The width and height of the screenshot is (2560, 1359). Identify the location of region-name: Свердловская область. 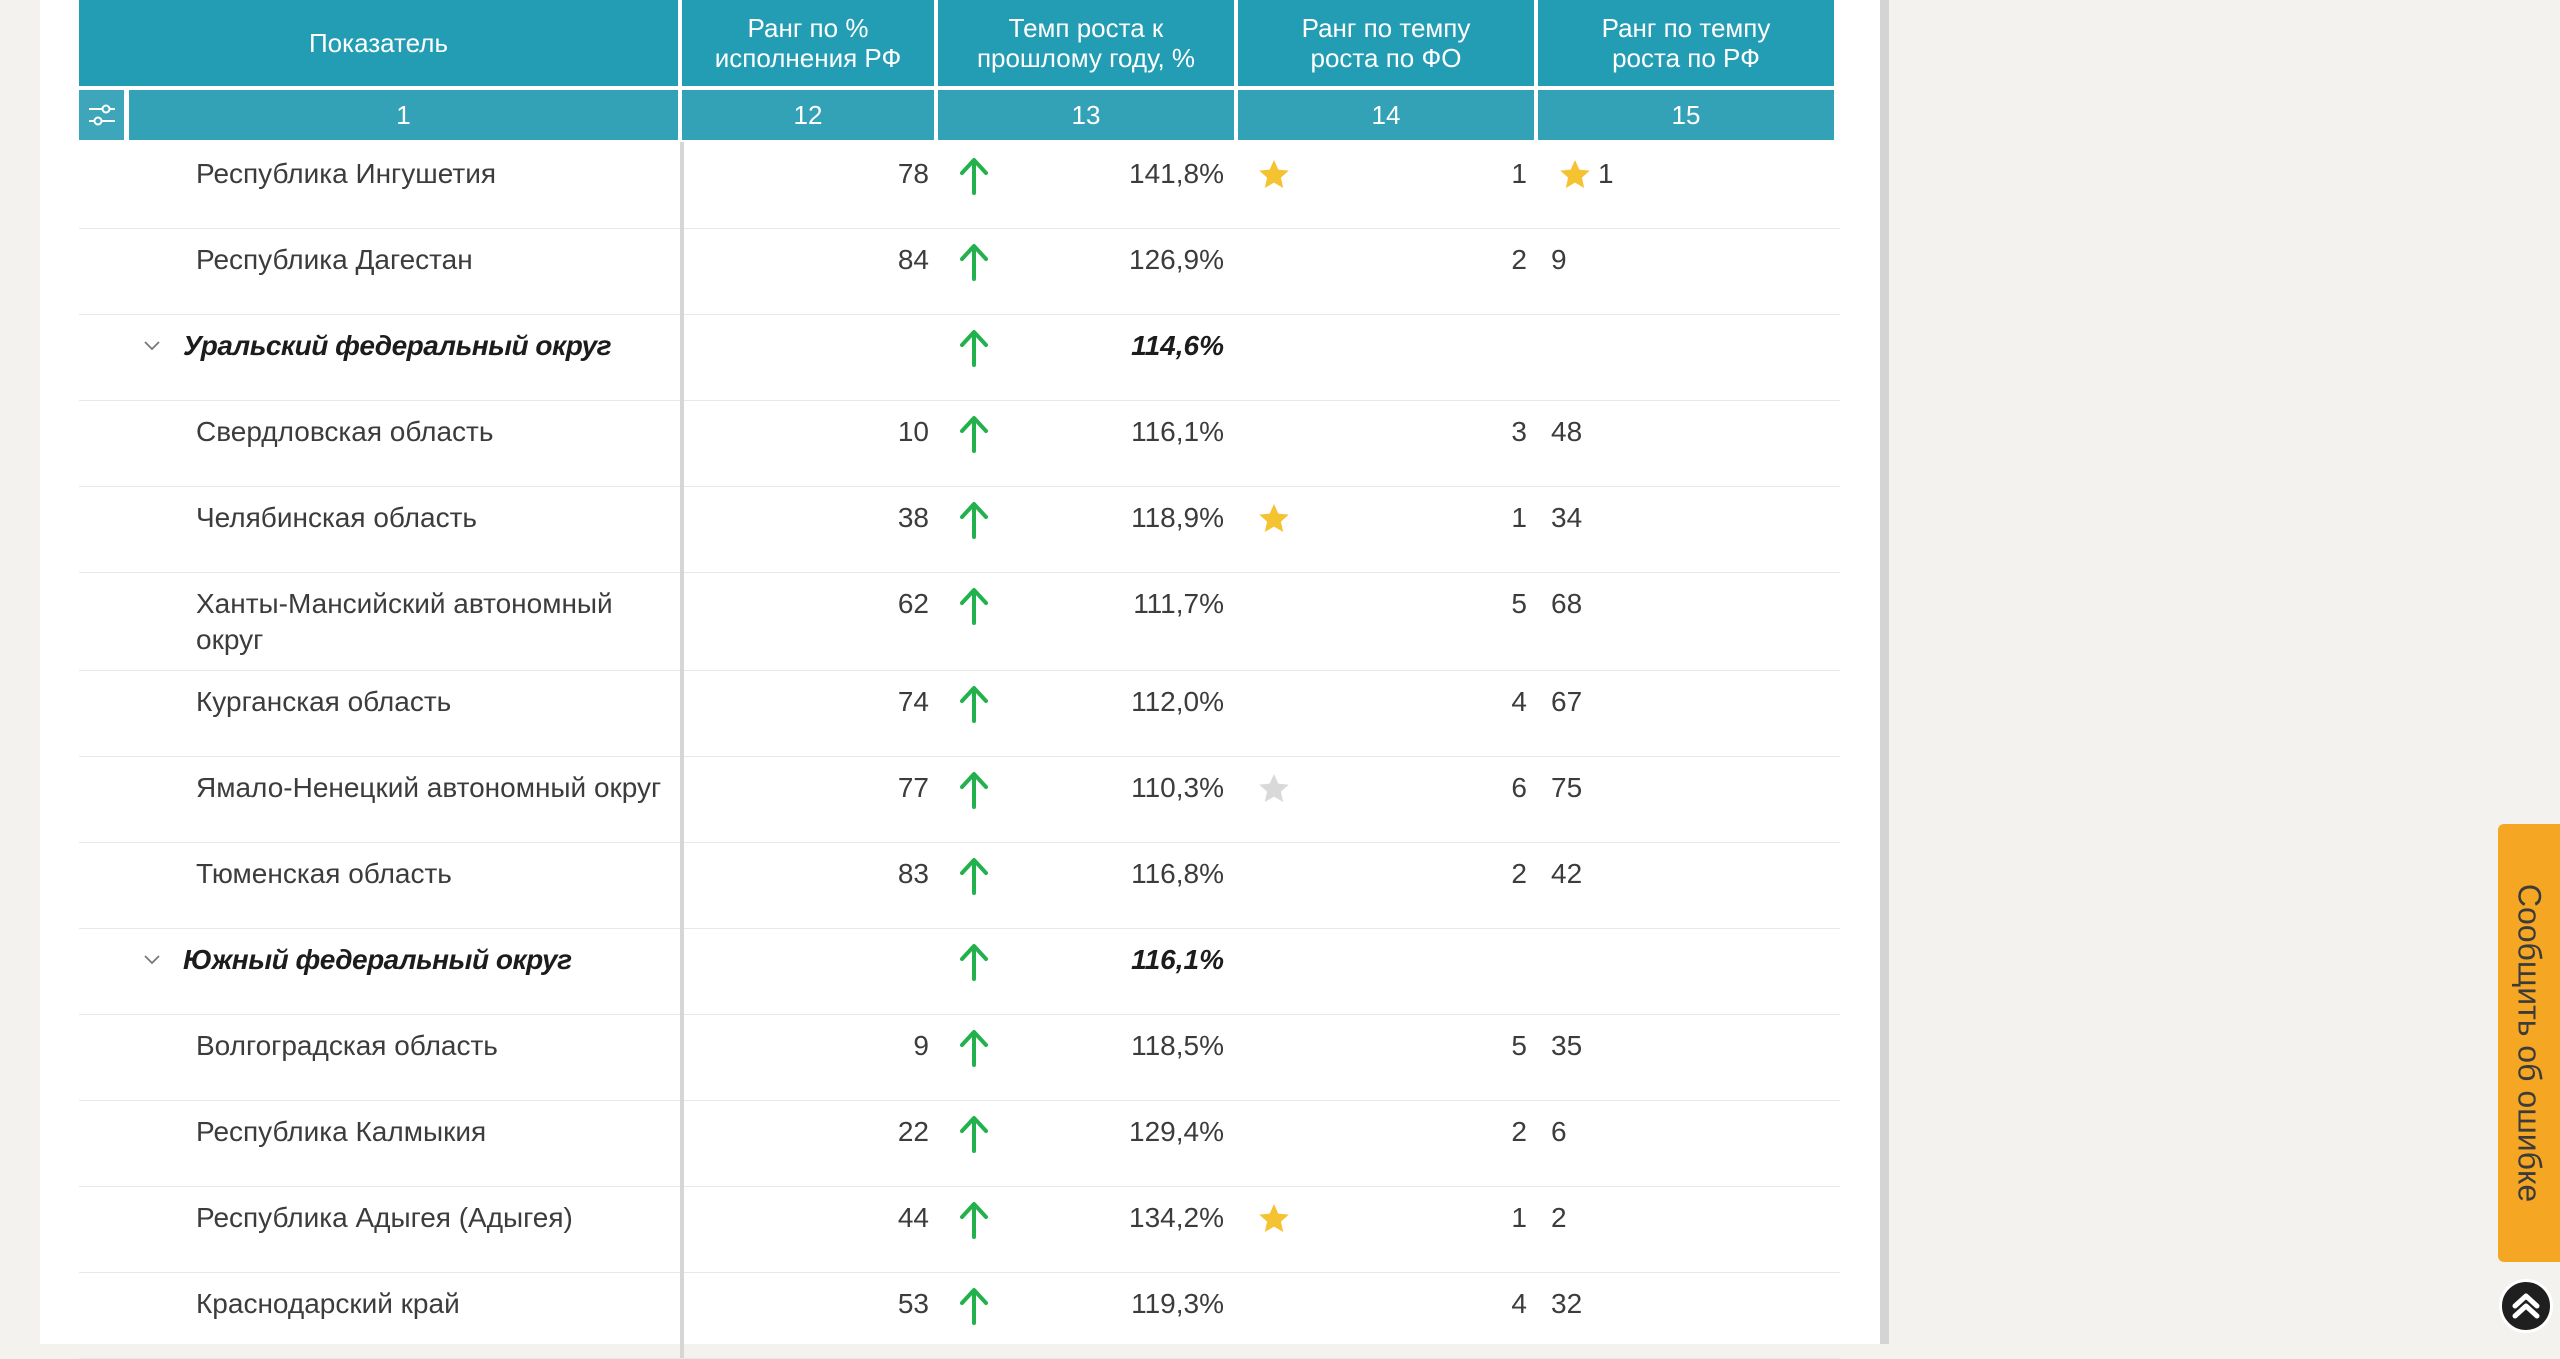
(345, 431).